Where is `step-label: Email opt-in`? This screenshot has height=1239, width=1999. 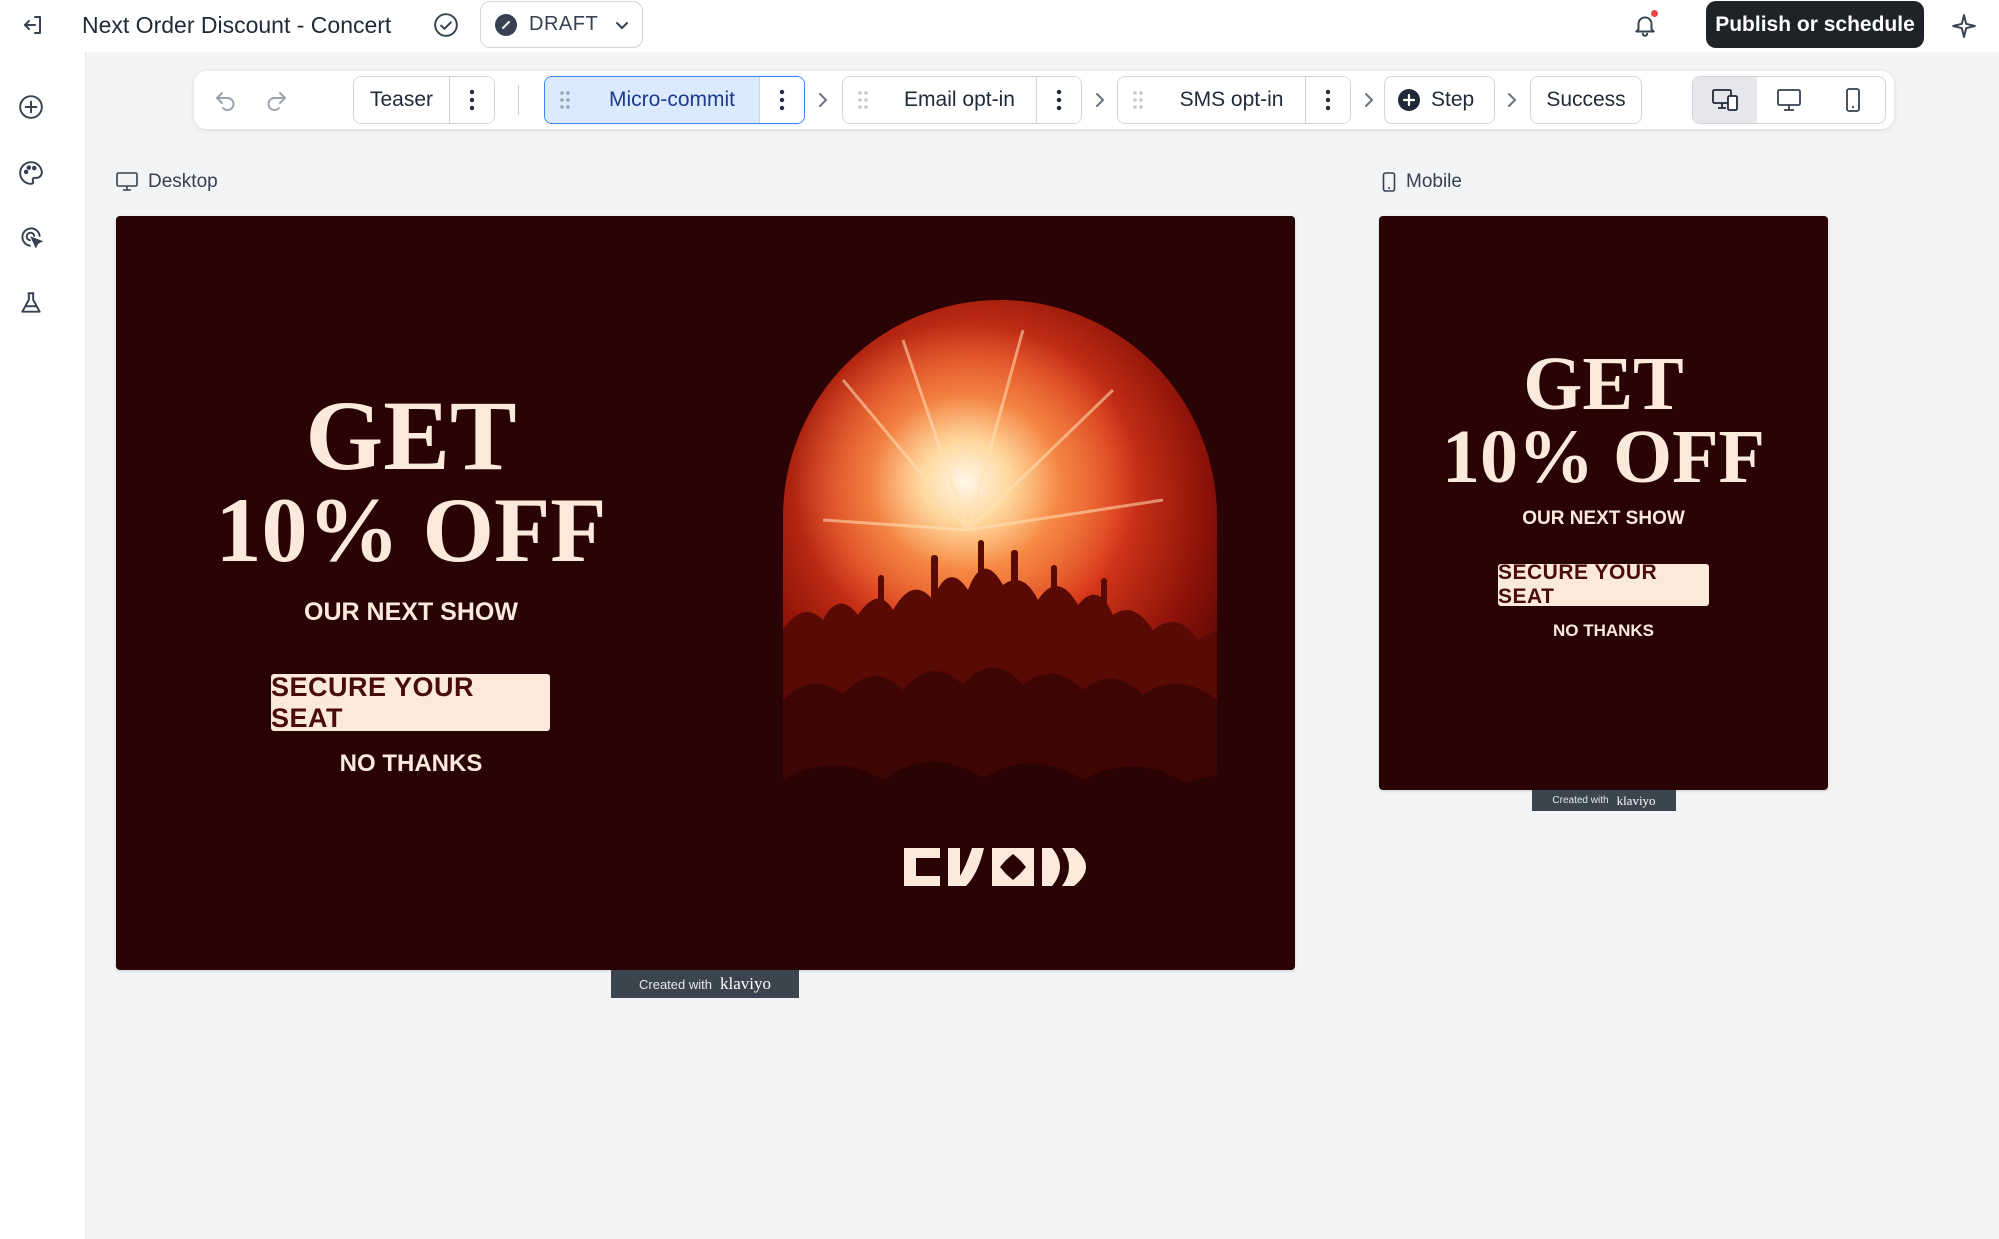
step-label: Email opt-in is located at coordinates (959, 99).